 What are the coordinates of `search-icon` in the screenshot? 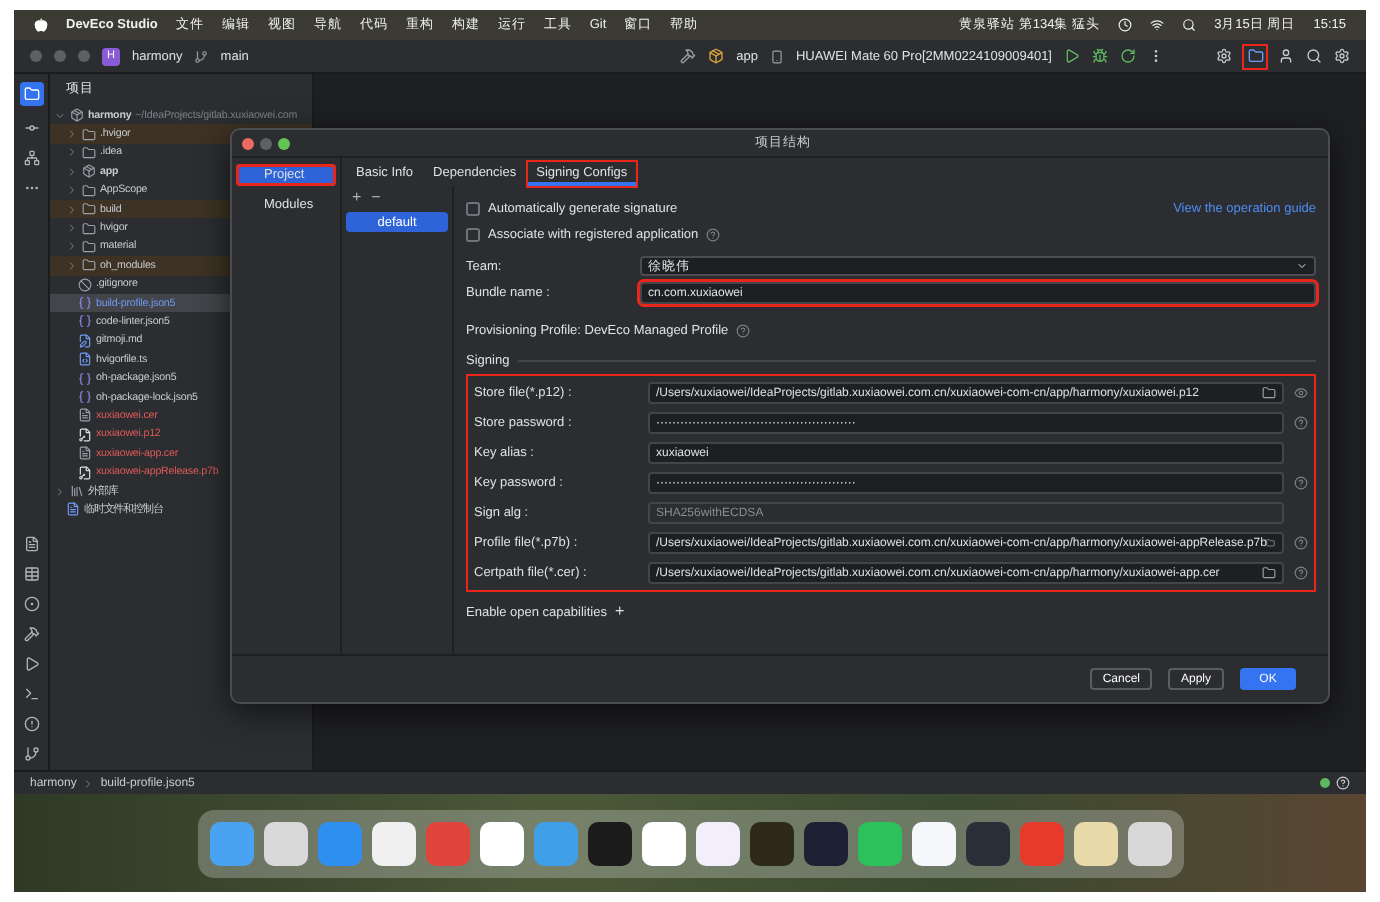 It's located at (1314, 56).